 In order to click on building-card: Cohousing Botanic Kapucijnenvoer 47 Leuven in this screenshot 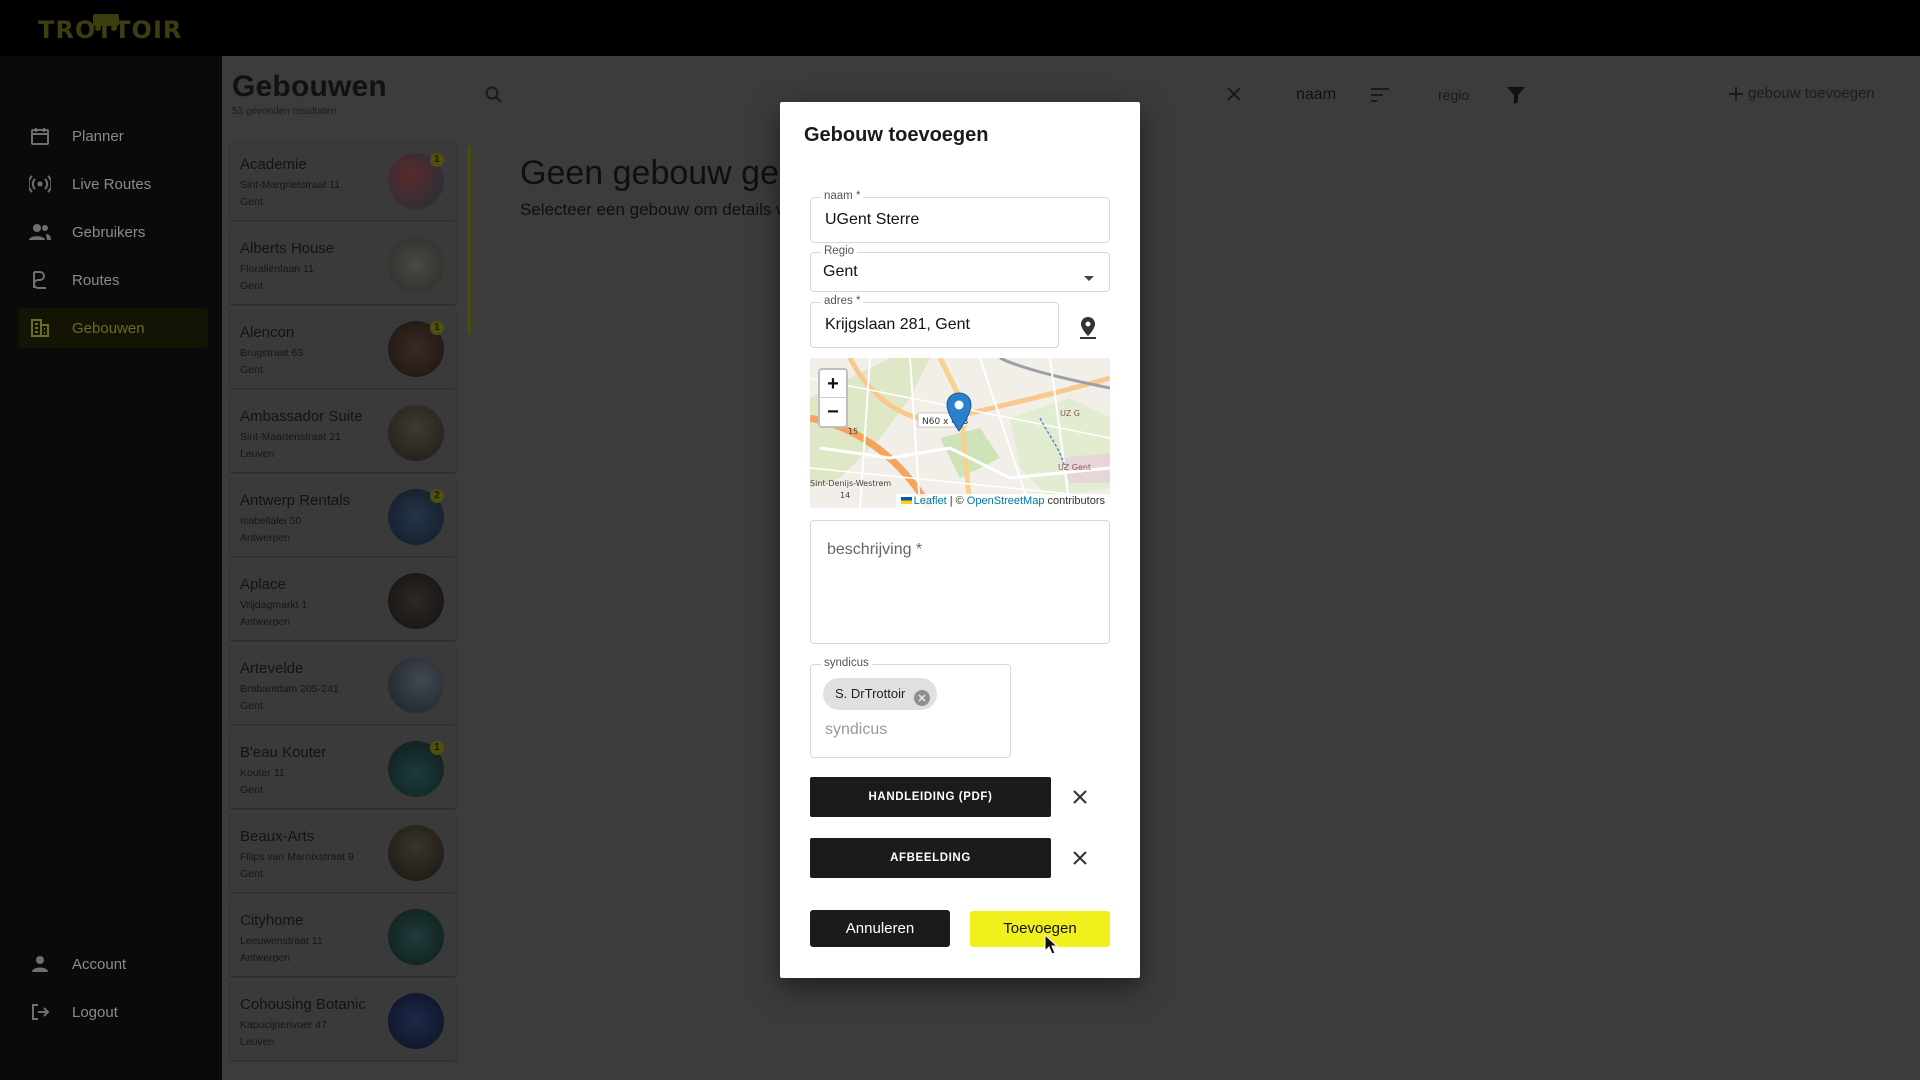, I will do `click(343, 1021)`.